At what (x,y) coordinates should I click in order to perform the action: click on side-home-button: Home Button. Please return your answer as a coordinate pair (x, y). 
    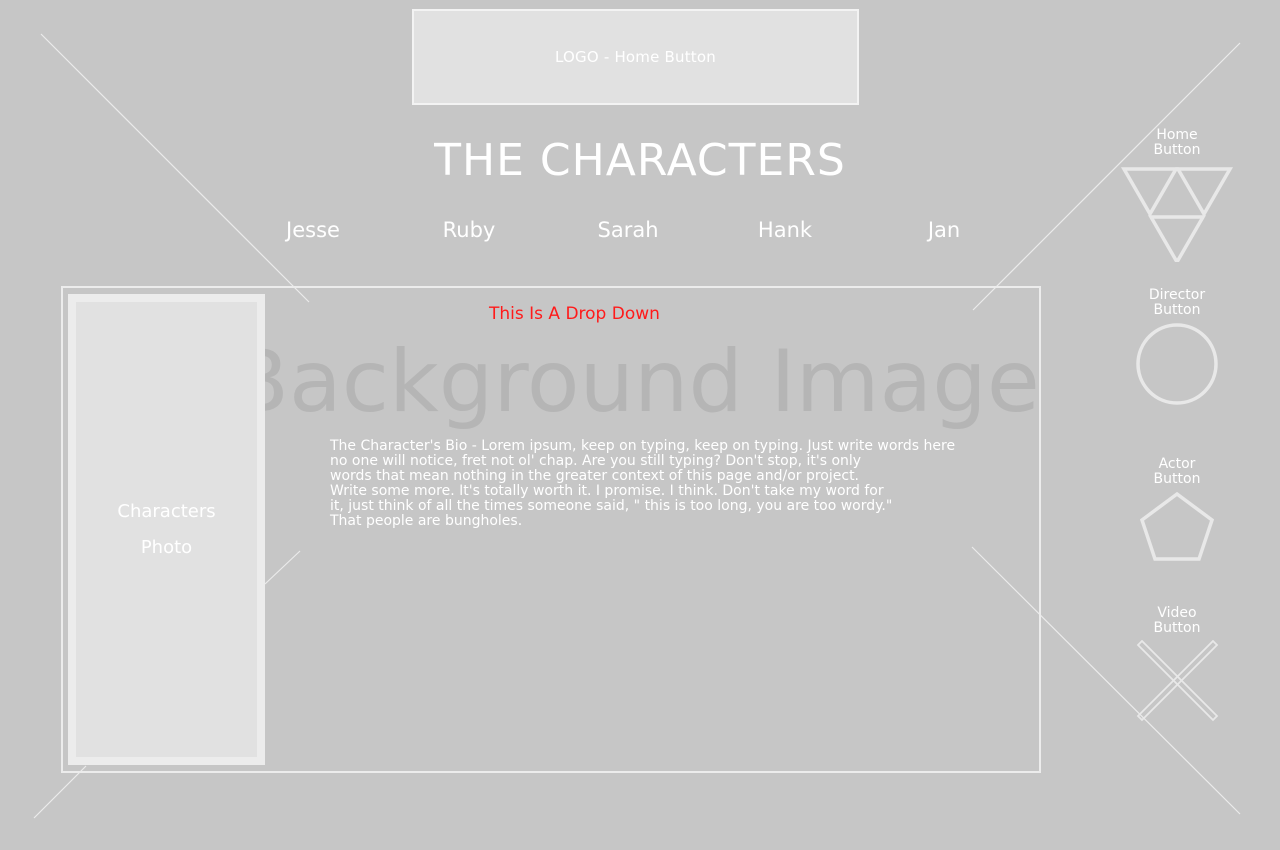
    Looking at the image, I should click on (1177, 195).